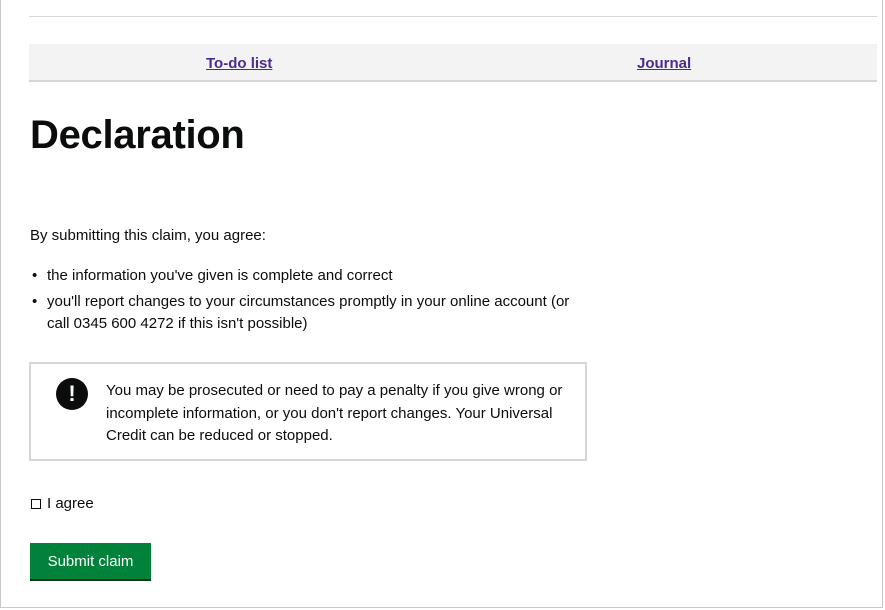 This screenshot has height=610, width=885. What do you see at coordinates (36, 503) in the screenshot?
I see `agree-checkbox` at bounding box center [36, 503].